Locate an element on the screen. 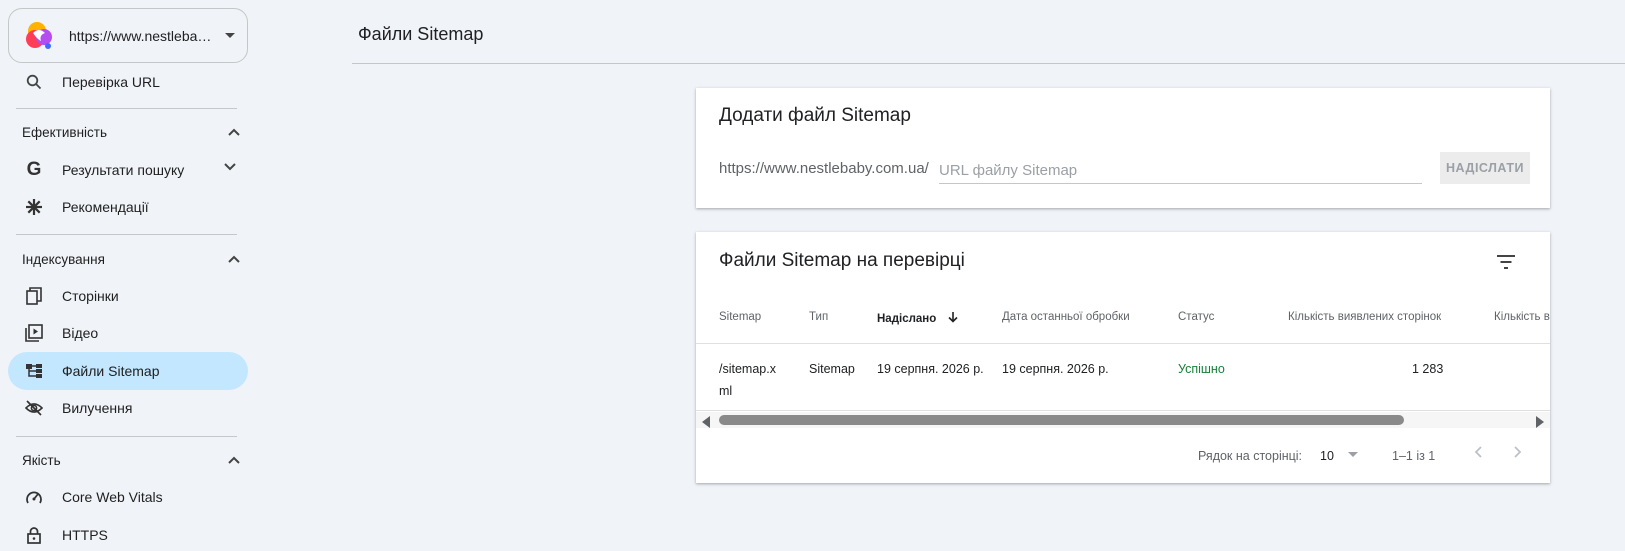 This screenshot has width=1625, height=551. eye-off-icon is located at coordinates (34, 408).